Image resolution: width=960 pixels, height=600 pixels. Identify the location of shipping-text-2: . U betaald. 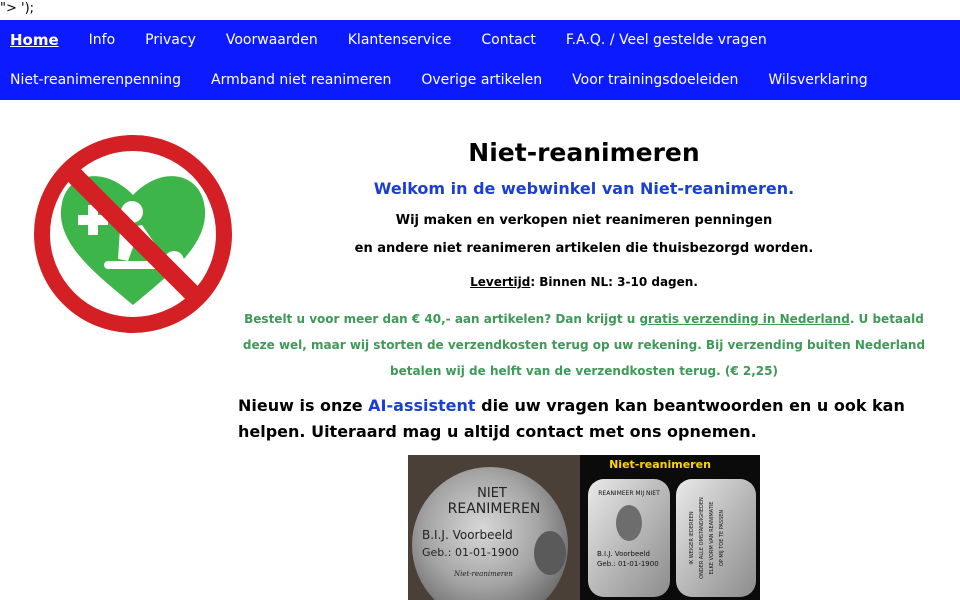
(886, 319).